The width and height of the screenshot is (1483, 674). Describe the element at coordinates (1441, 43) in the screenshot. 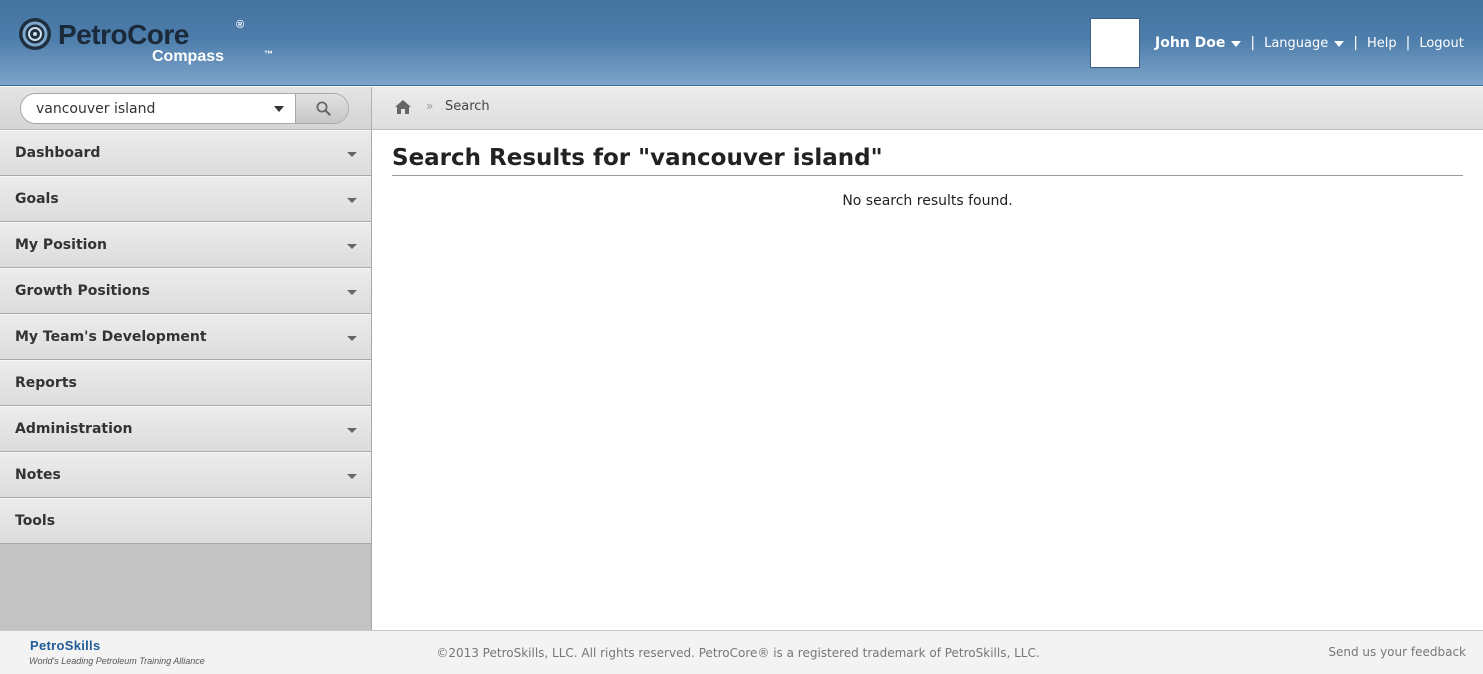

I see `logout-link: Logout` at that location.